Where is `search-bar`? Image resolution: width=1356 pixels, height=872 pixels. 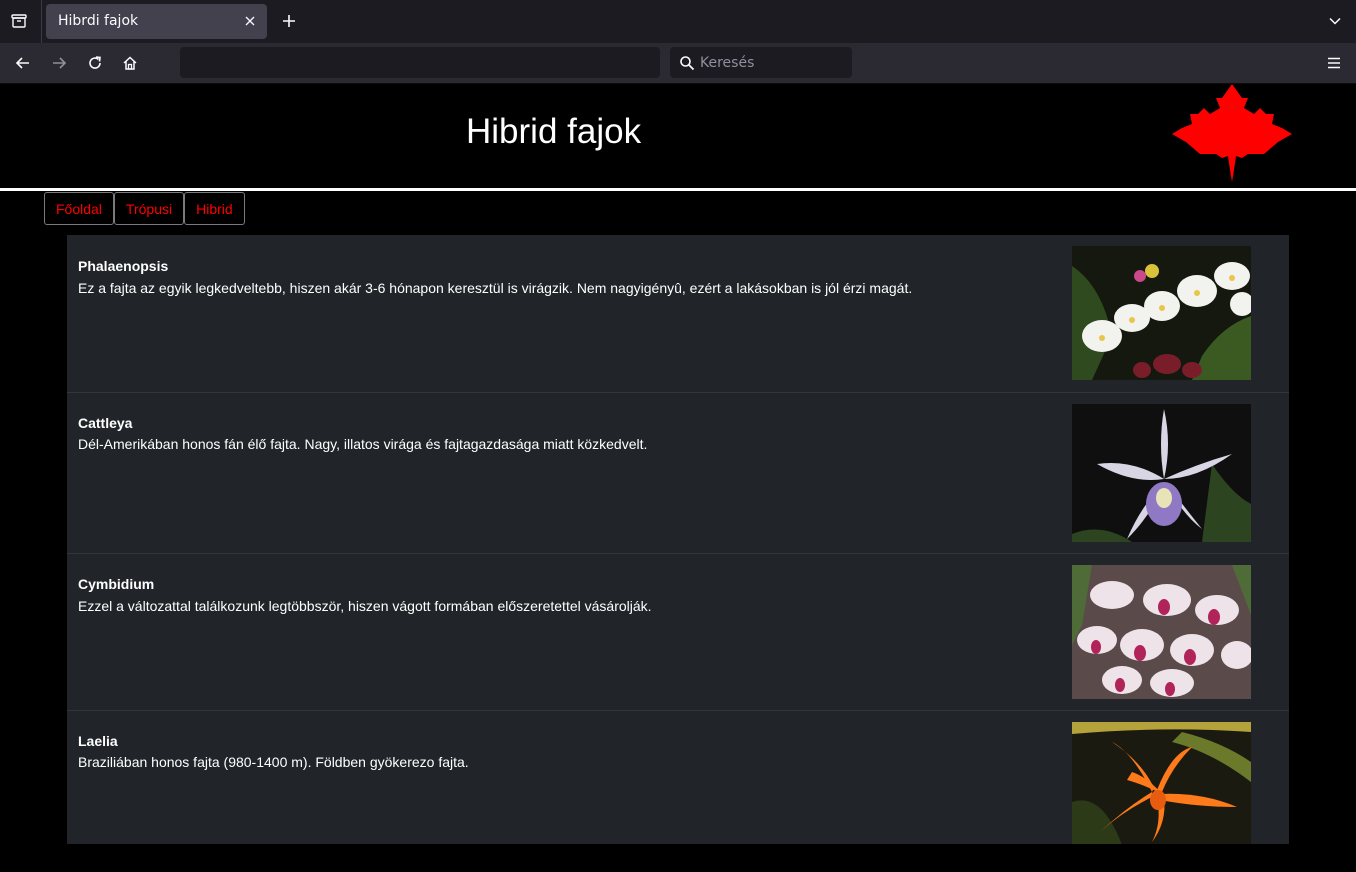 search-bar is located at coordinates (761, 62).